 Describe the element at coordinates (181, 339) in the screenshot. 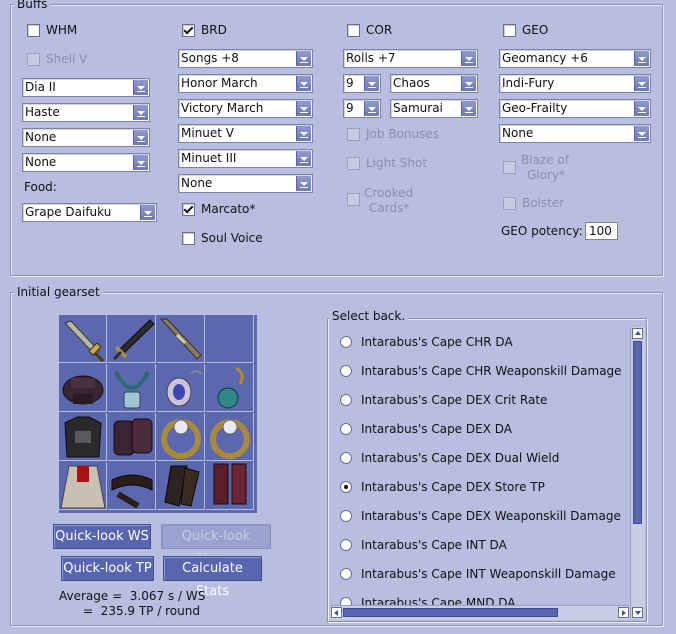

I see `gear-slot-range` at that location.